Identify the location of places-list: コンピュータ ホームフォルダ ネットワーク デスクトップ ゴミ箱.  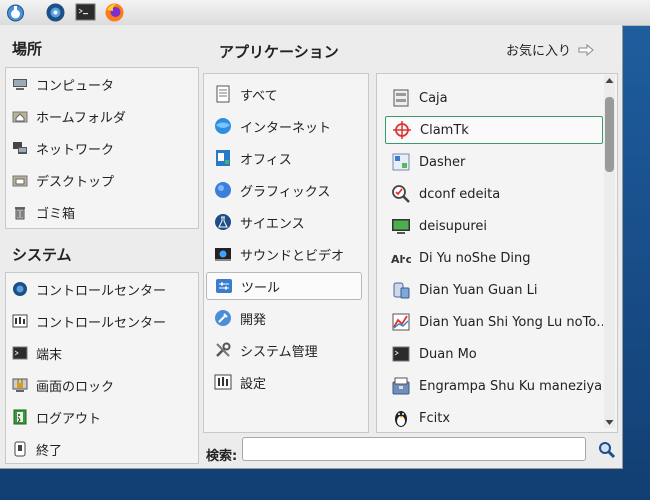
(102, 148).